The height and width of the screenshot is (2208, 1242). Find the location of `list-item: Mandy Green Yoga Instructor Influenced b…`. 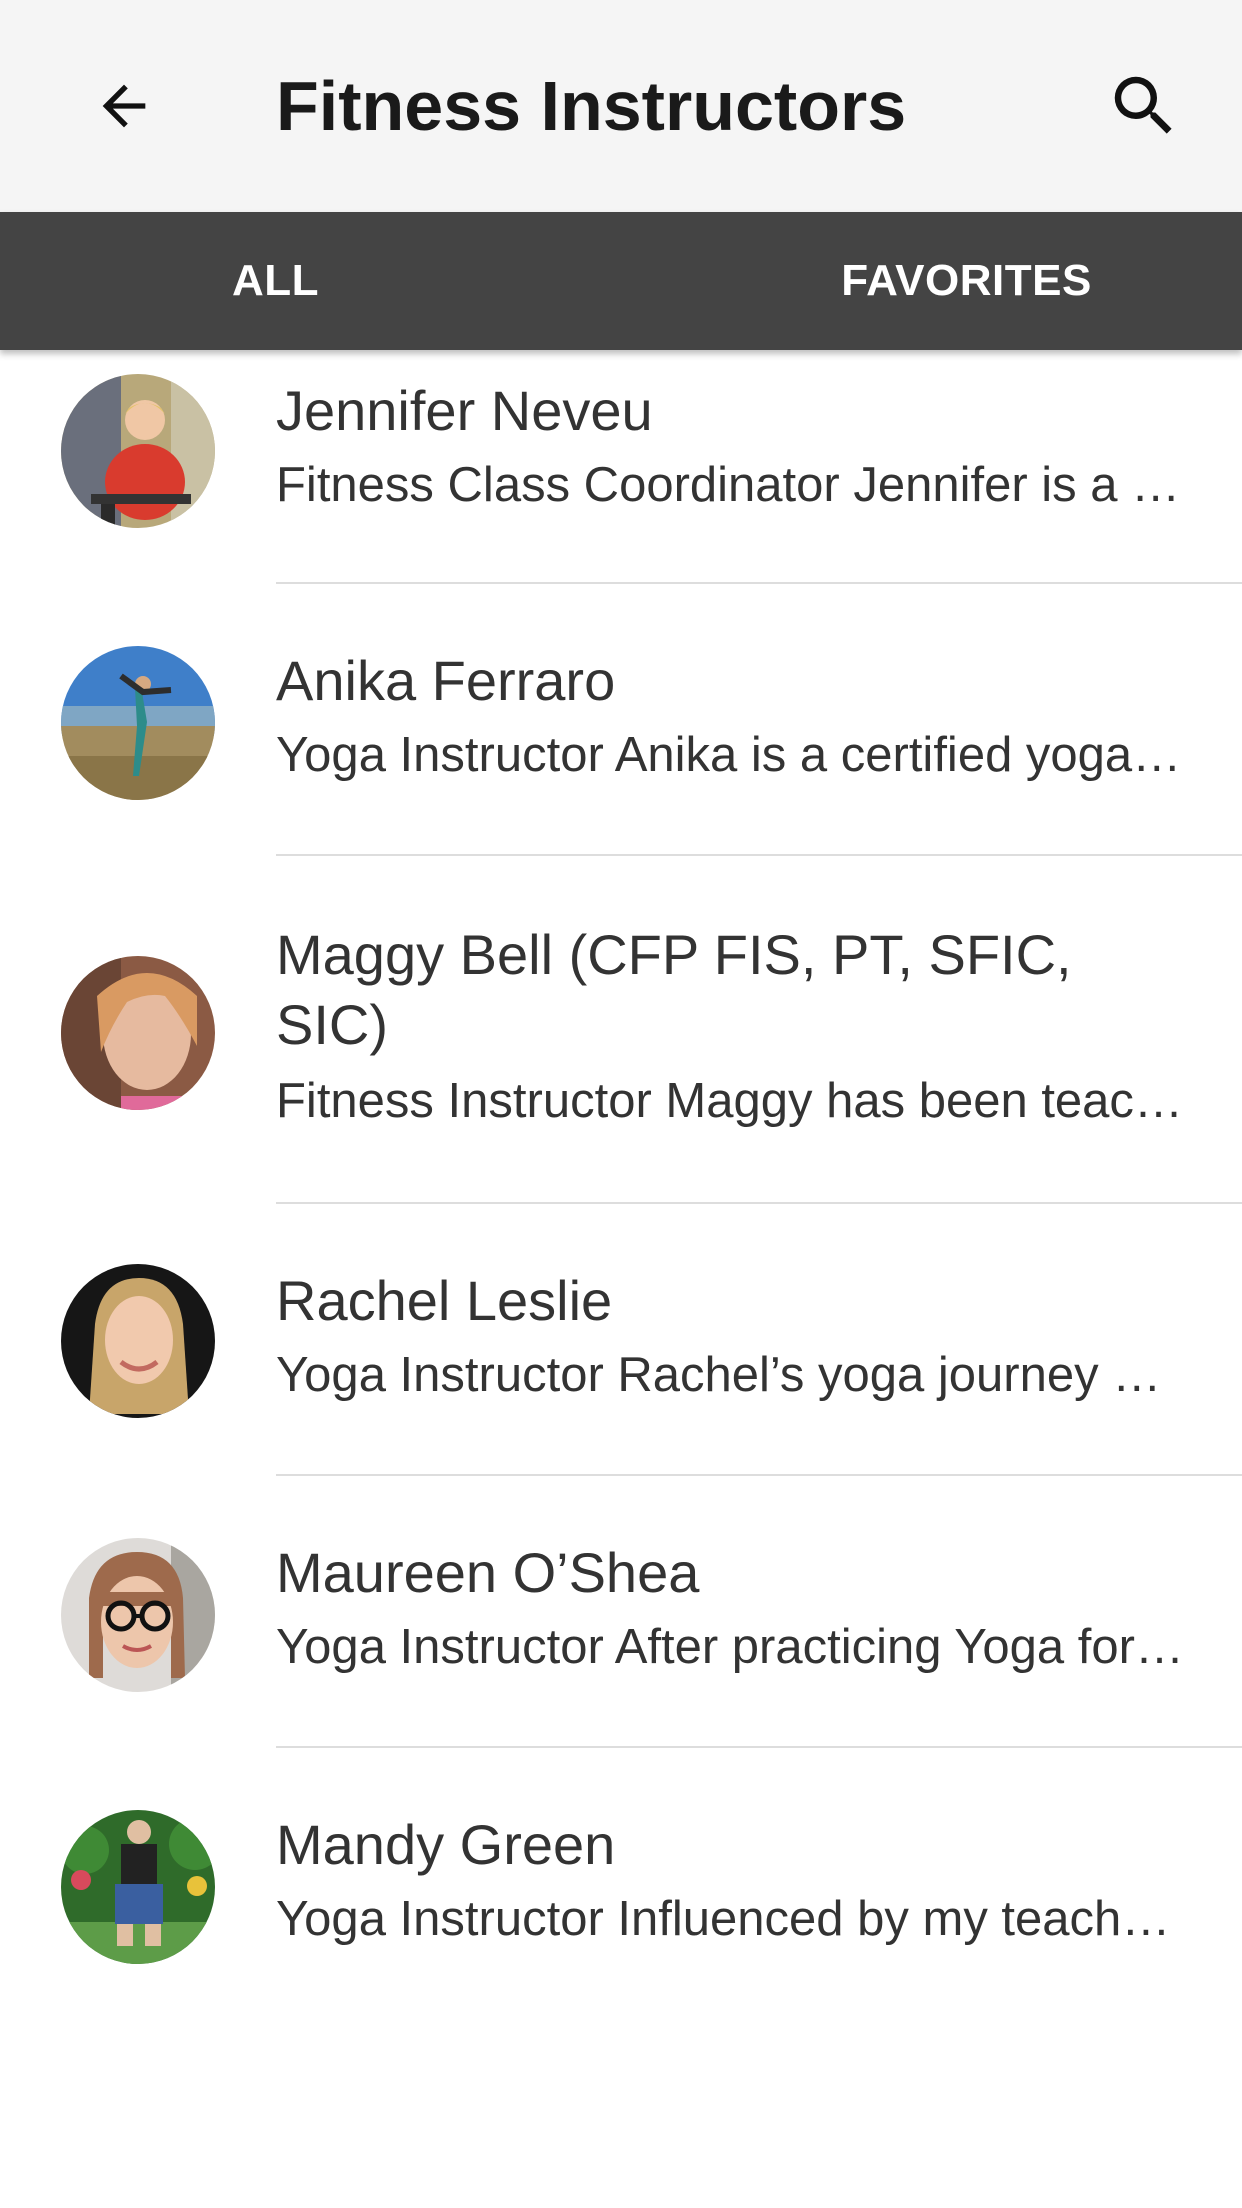

list-item: Mandy Green Yoga Instructor Influenced b… is located at coordinates (621, 1865).